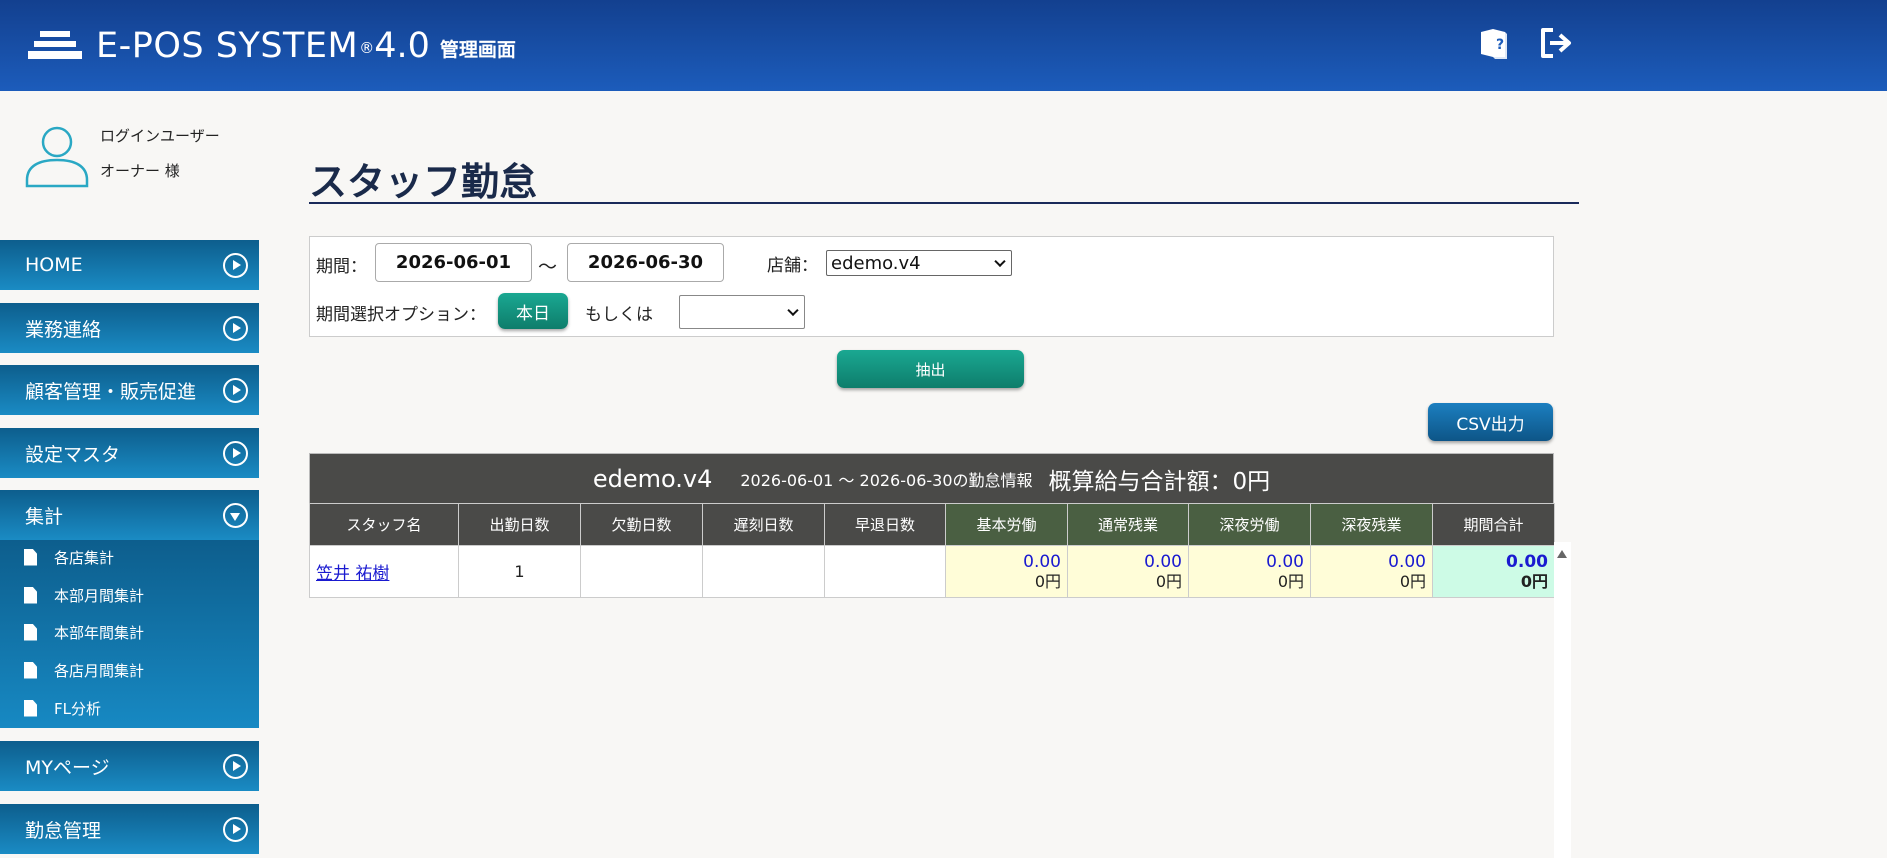 This screenshot has width=1887, height=858. I want to click on cell-late-days, so click(763, 571).